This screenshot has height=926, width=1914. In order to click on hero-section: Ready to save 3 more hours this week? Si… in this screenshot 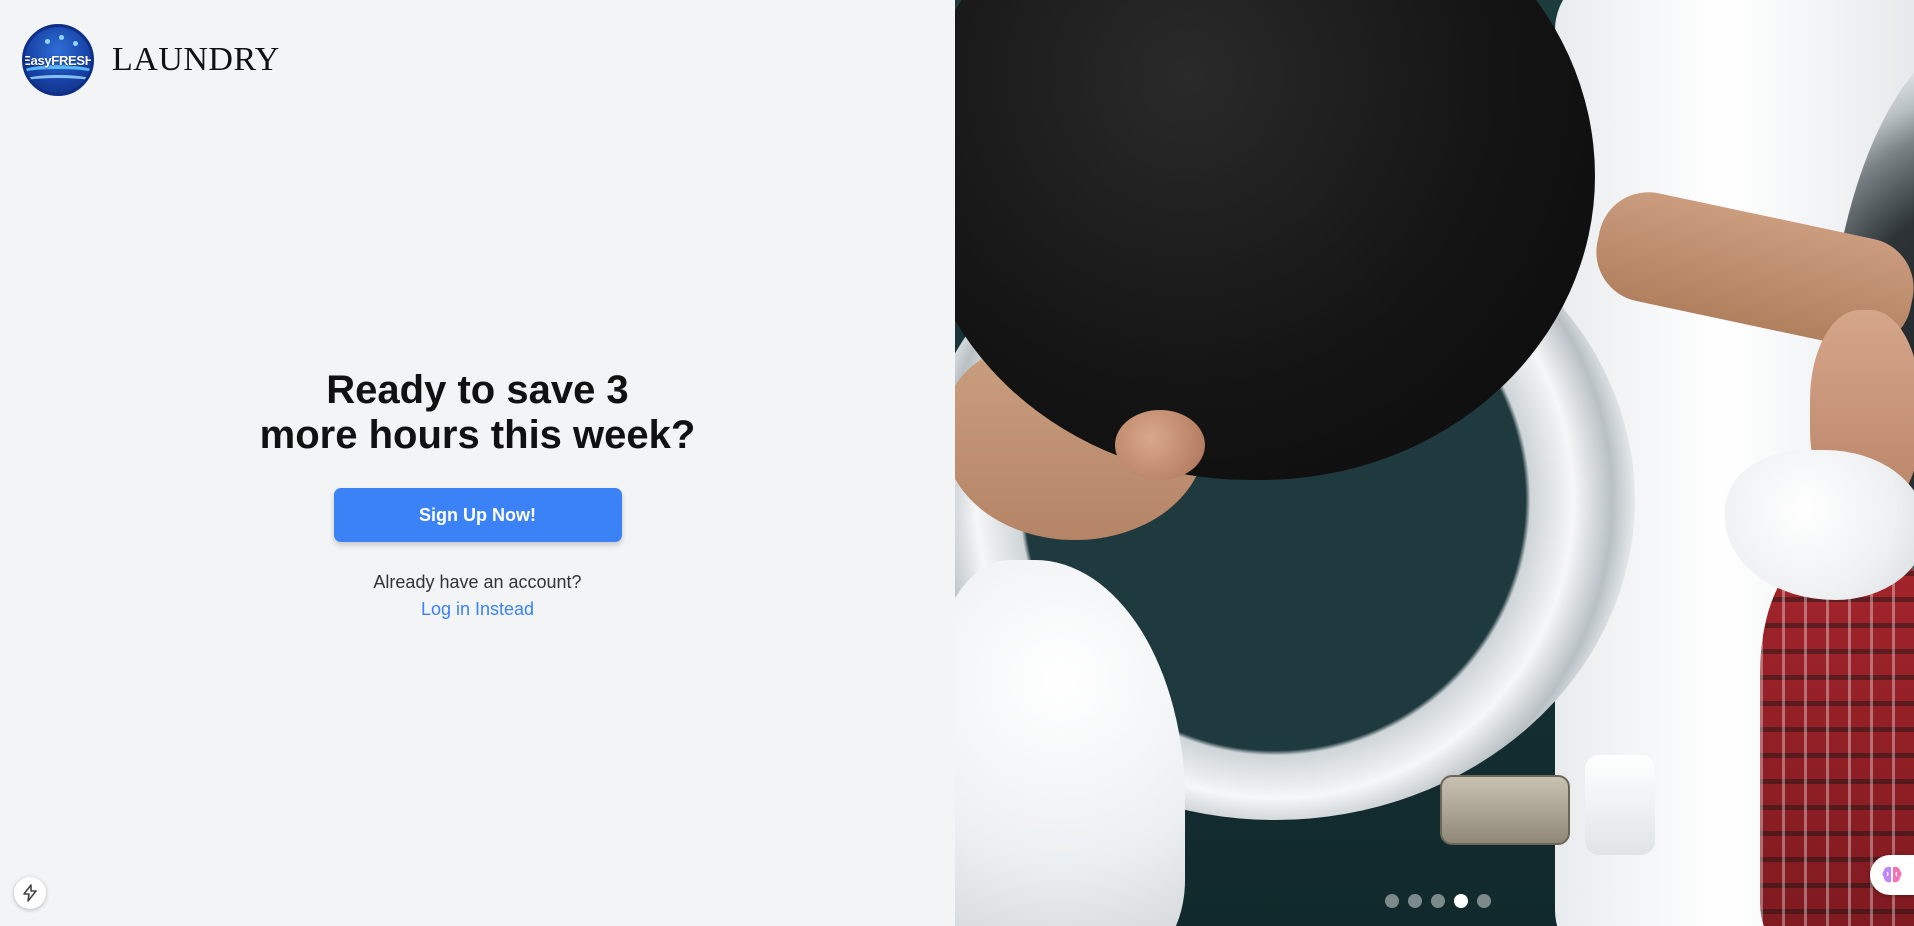, I will do `click(477, 494)`.